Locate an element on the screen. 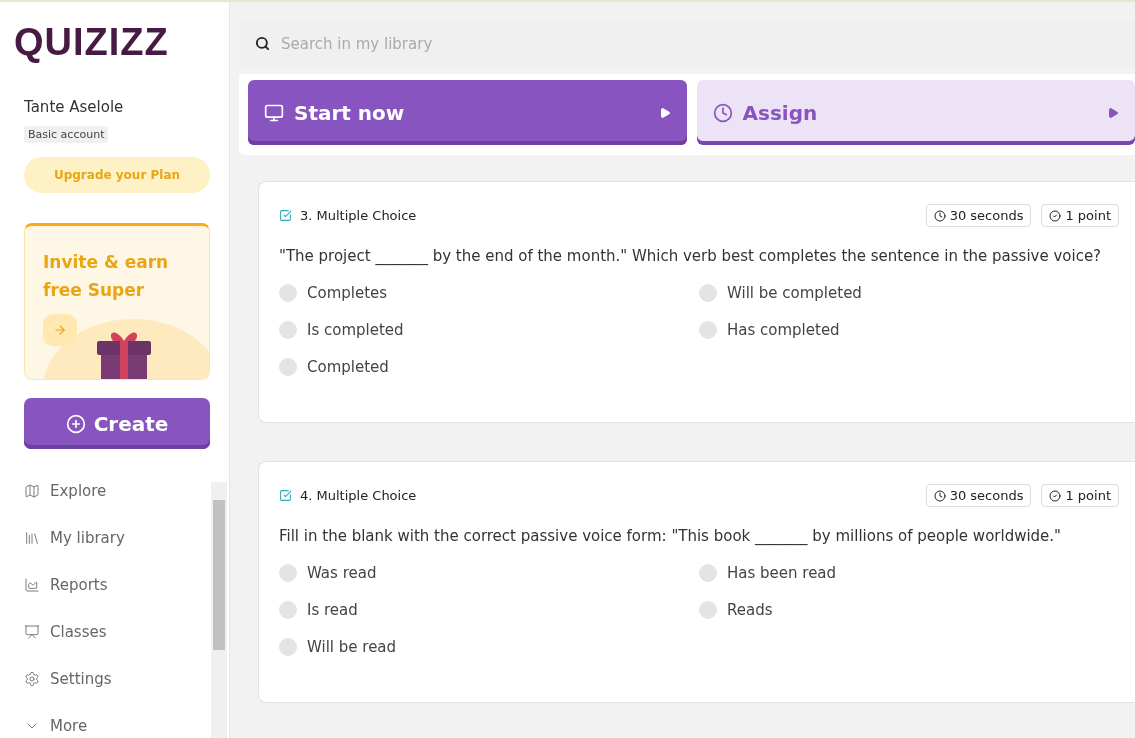 Image resolution: width=1135 pixels, height=738 pixels. question-type: 4. Multiple Choice is located at coordinates (359, 495).